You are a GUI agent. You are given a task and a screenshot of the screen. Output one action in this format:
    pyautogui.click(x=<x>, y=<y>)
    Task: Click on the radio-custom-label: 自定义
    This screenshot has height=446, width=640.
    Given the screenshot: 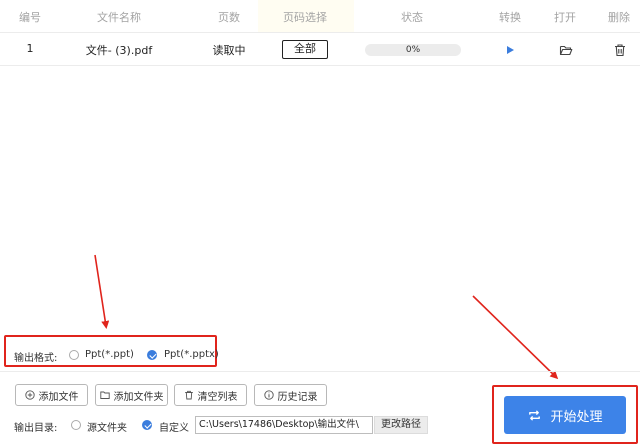 What is the action you would take?
    pyautogui.click(x=174, y=426)
    